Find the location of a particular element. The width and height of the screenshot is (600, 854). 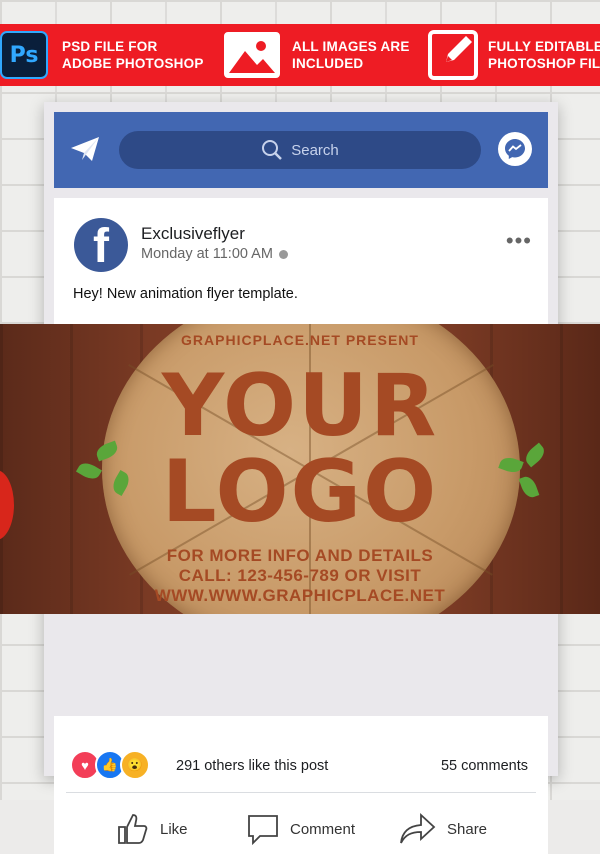

feature-editable-line1: FULLY EDITABLE is located at coordinates (544, 46).